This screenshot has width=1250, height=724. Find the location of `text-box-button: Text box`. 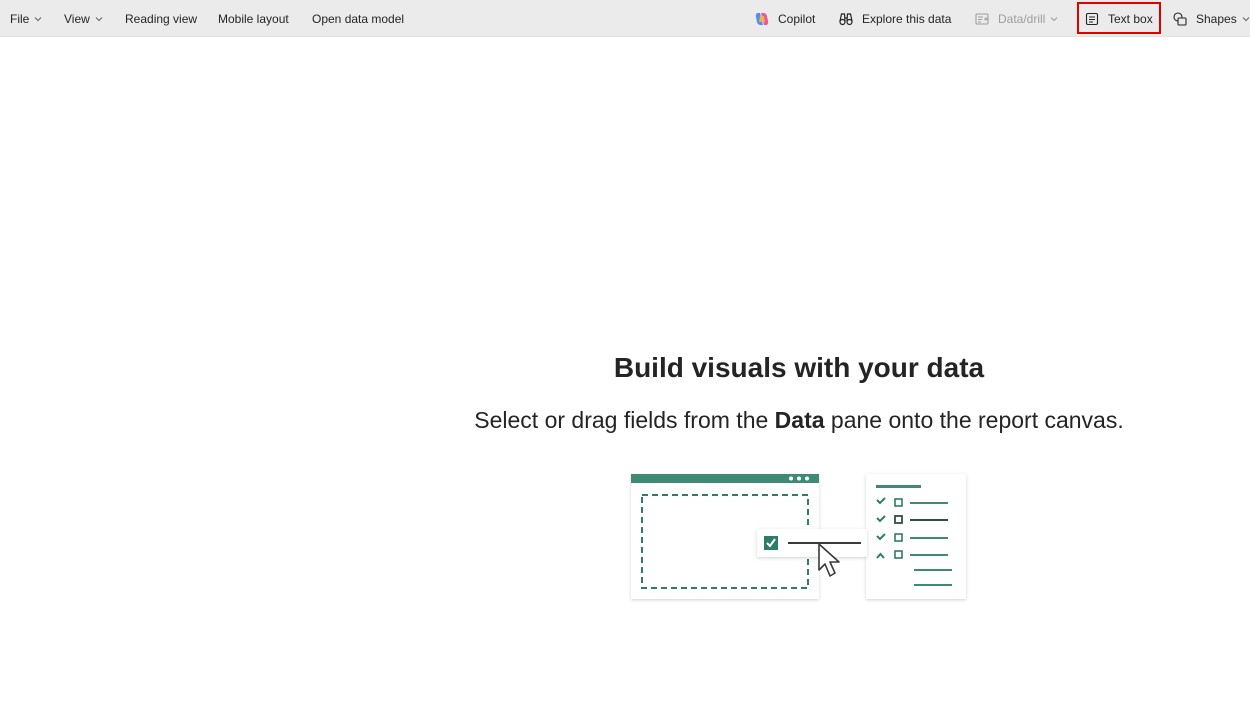

text-box-button: Text box is located at coordinates (1118, 18).